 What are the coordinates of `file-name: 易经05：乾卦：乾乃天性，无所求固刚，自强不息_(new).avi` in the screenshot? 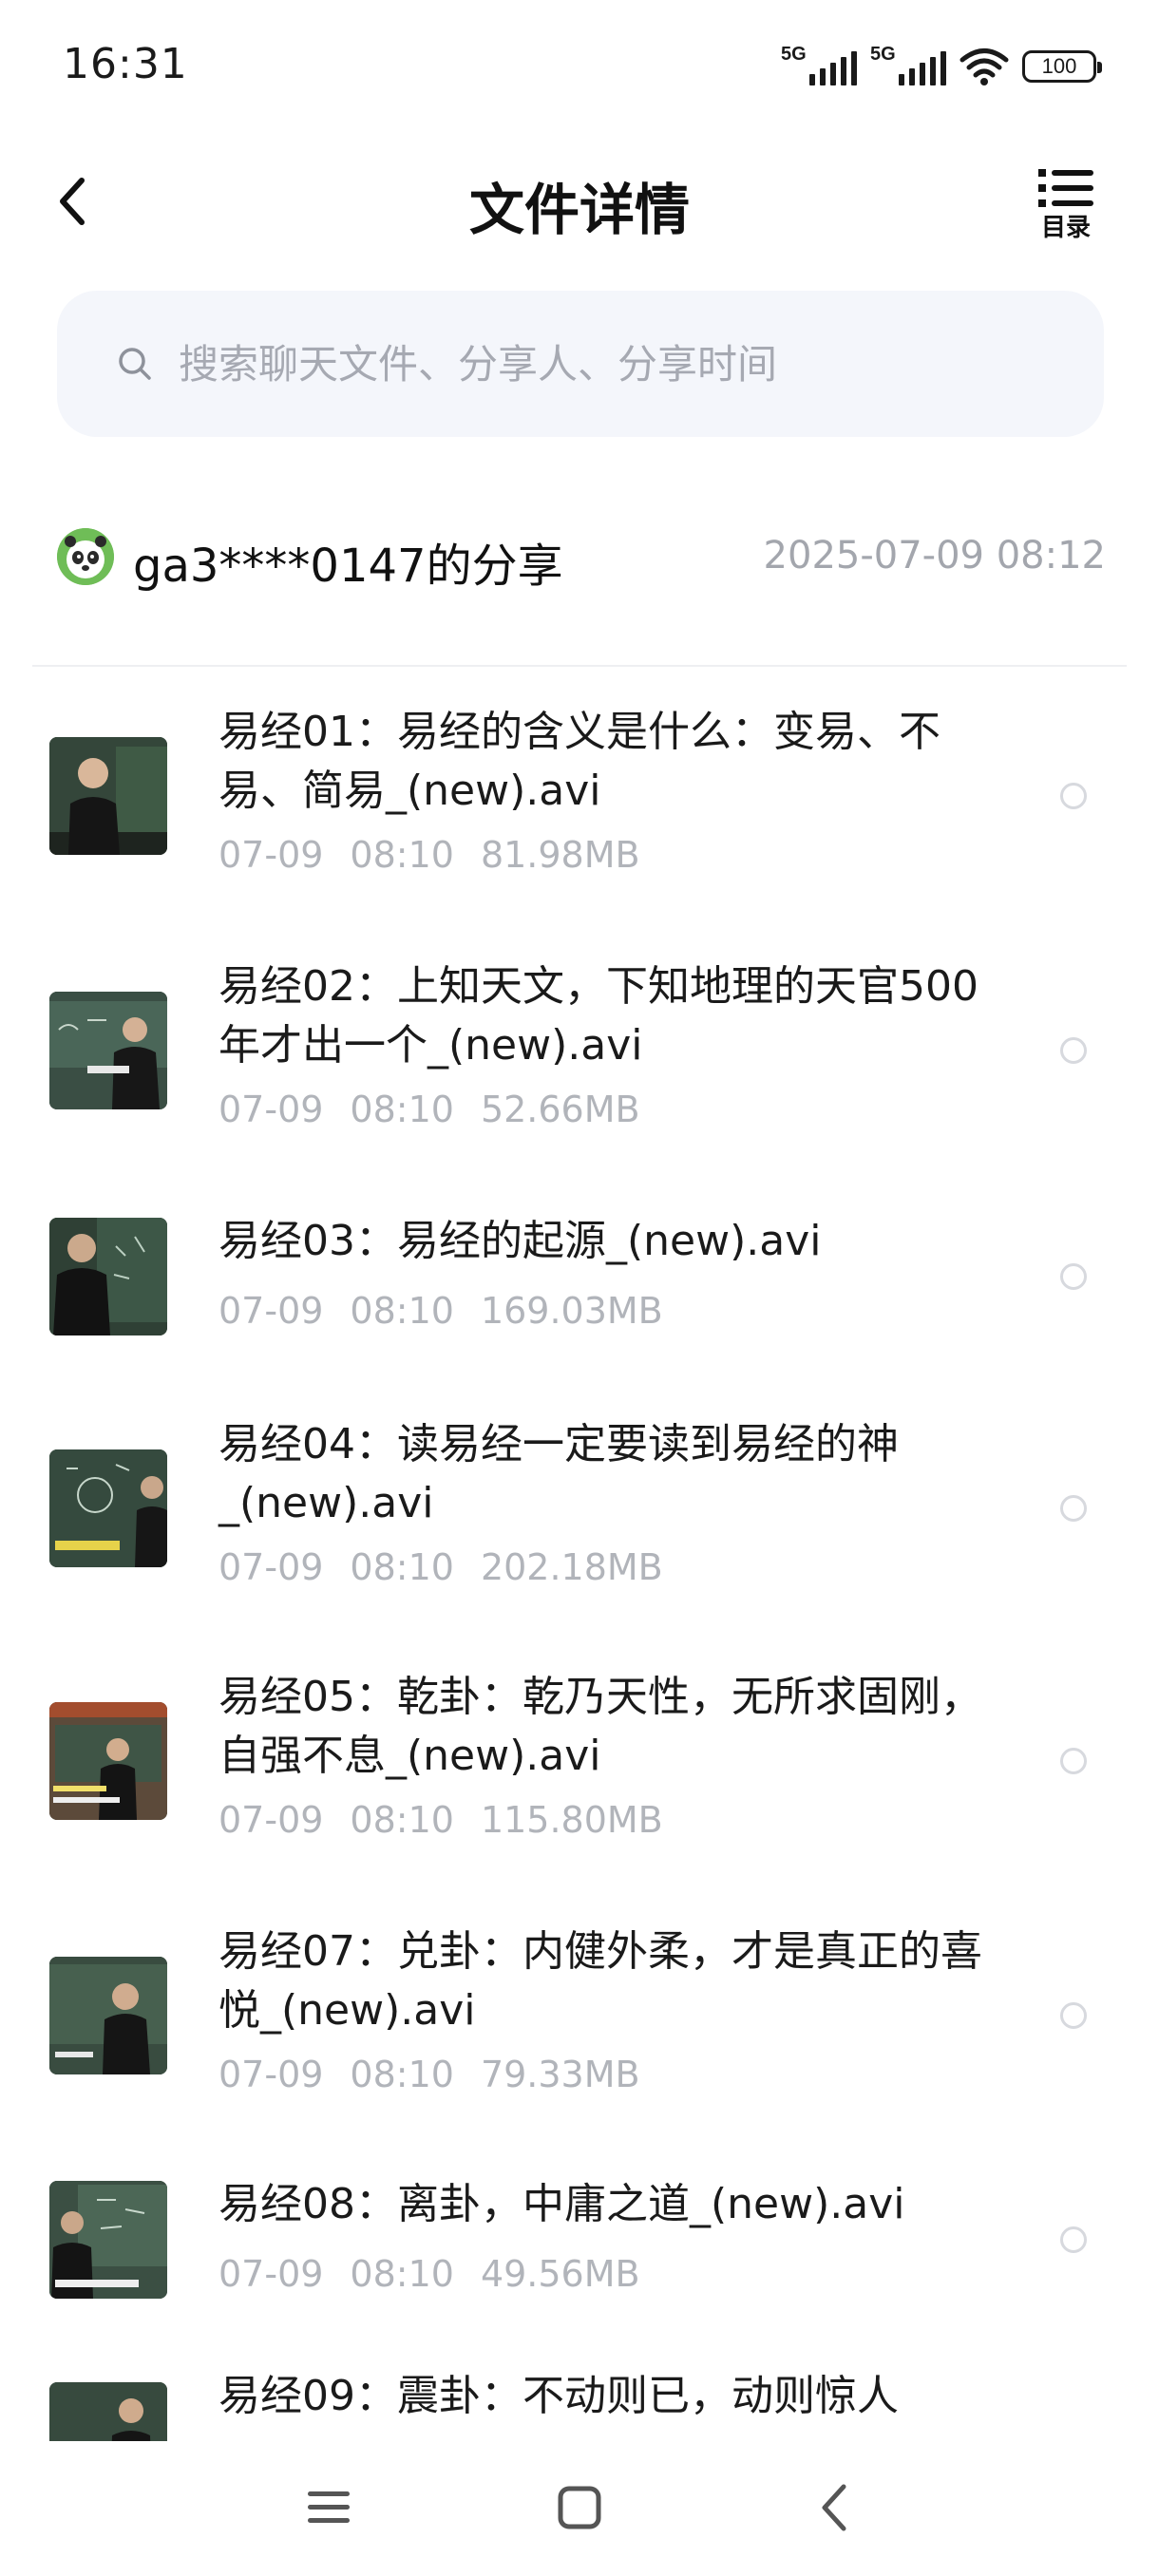 It's located at (600, 1726).